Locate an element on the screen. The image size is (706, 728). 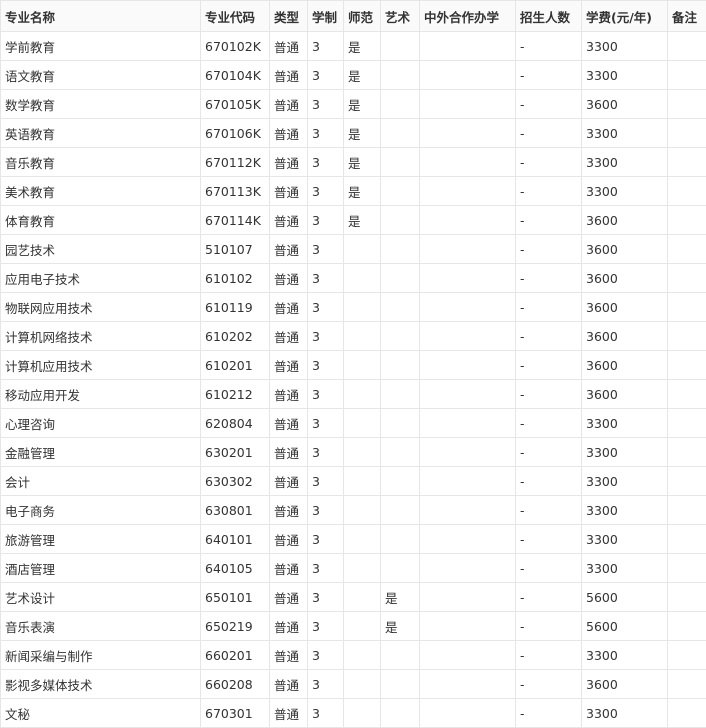
cell-major-name: 电子商务 is located at coordinates (101, 510).